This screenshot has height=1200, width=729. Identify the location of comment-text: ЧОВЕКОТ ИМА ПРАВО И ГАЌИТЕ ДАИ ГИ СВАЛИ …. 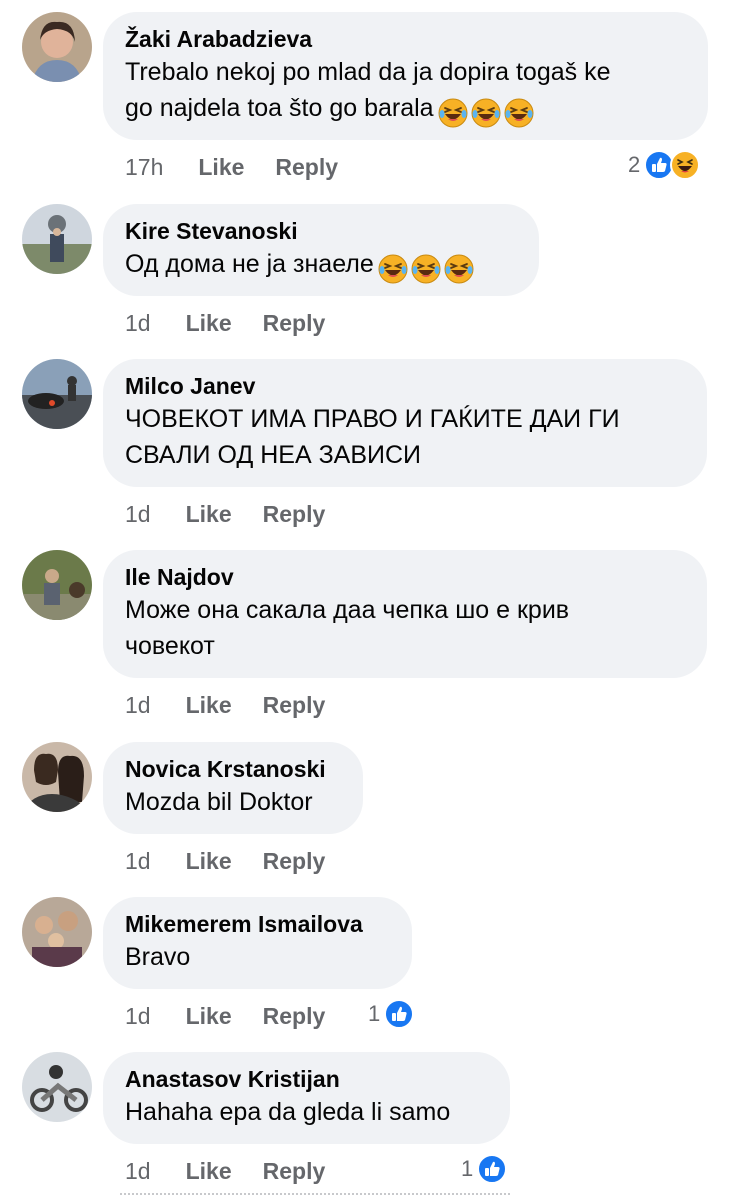
(372, 437).